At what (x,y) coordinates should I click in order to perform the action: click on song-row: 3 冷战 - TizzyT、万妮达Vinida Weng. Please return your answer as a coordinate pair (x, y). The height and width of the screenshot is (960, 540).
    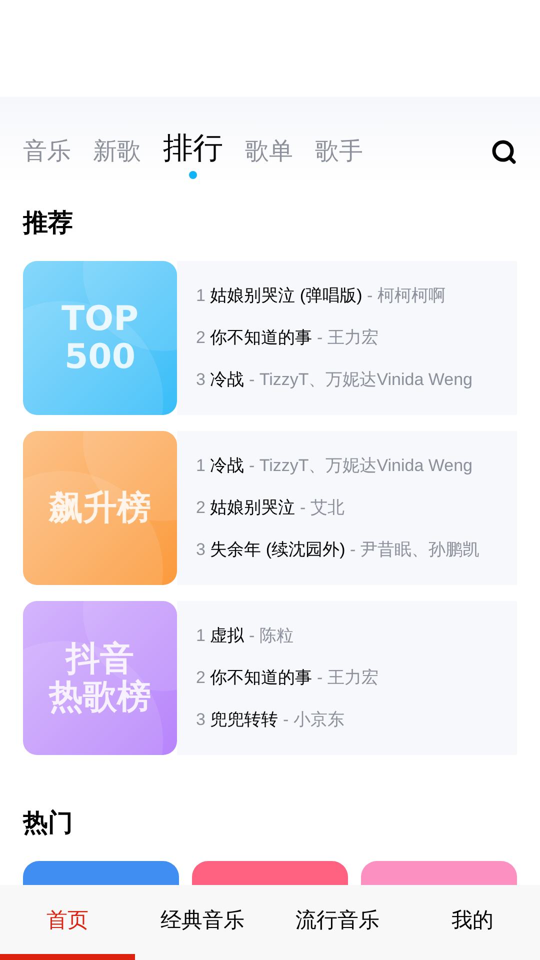
    Looking at the image, I should click on (356, 380).